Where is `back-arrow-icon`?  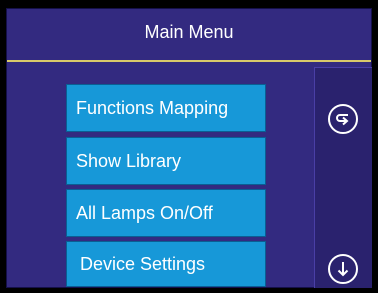 back-arrow-icon is located at coordinates (342, 120).